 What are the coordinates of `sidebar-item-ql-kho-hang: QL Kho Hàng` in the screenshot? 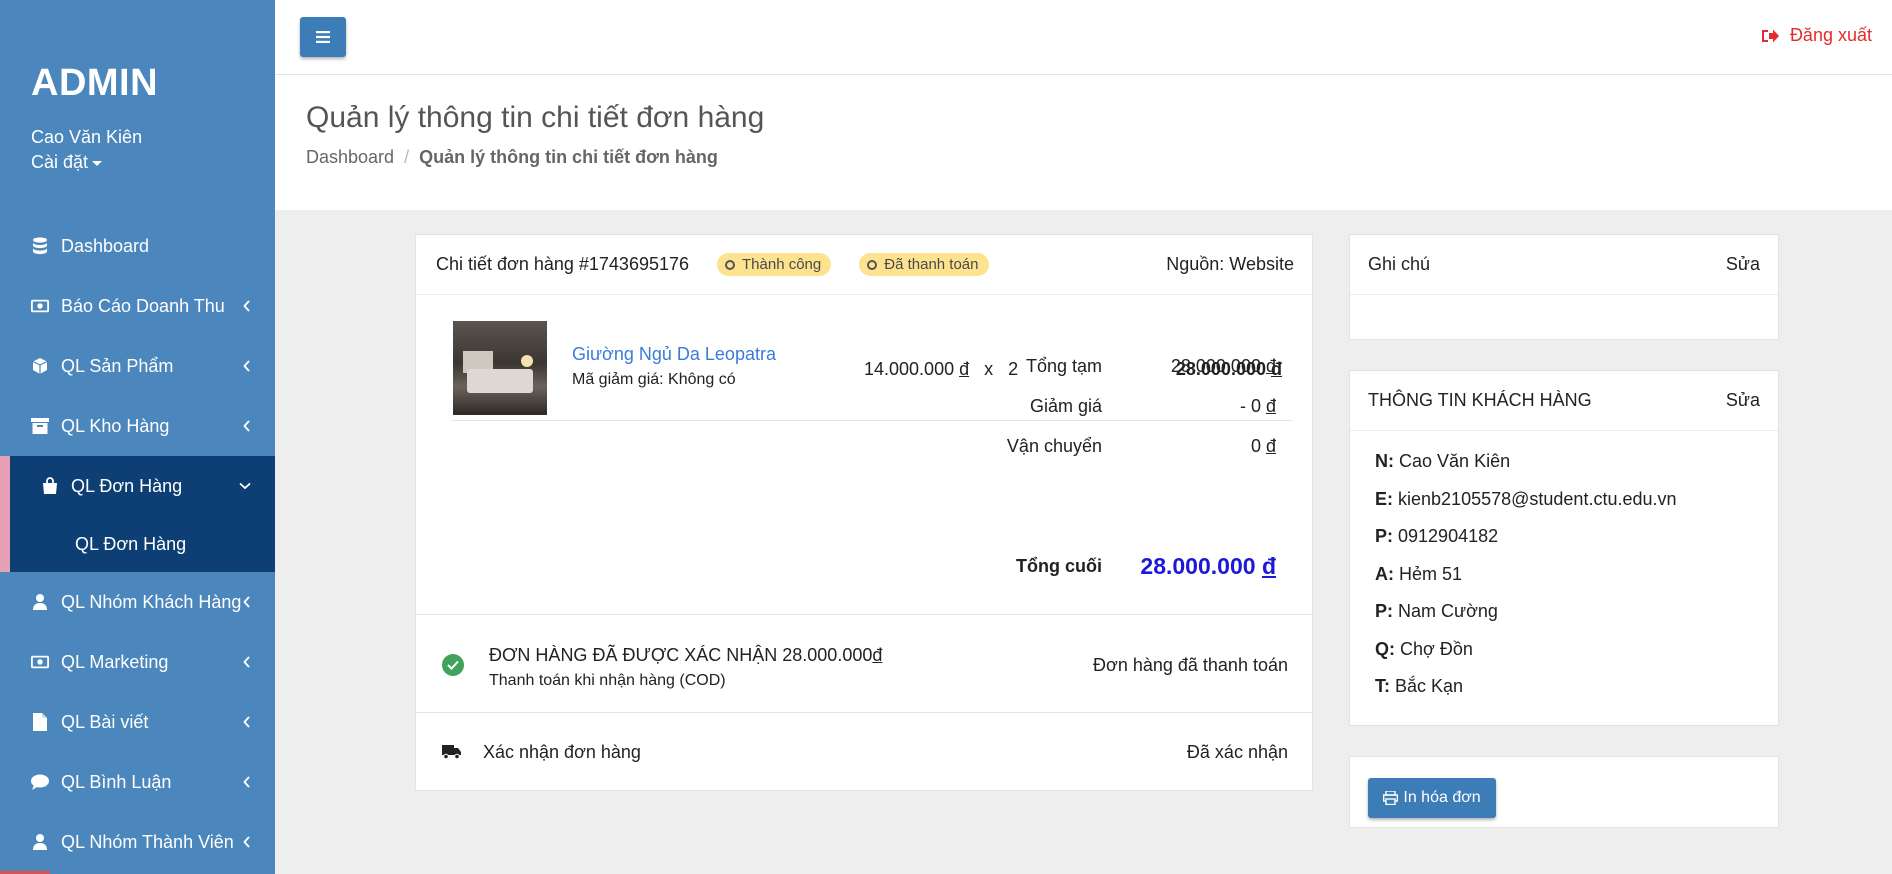 It's located at (137, 426).